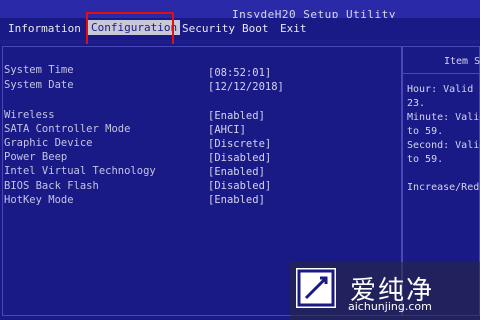 The image size is (480, 320). Describe the element at coordinates (462, 61) in the screenshot. I see `help-title: Item S` at that location.